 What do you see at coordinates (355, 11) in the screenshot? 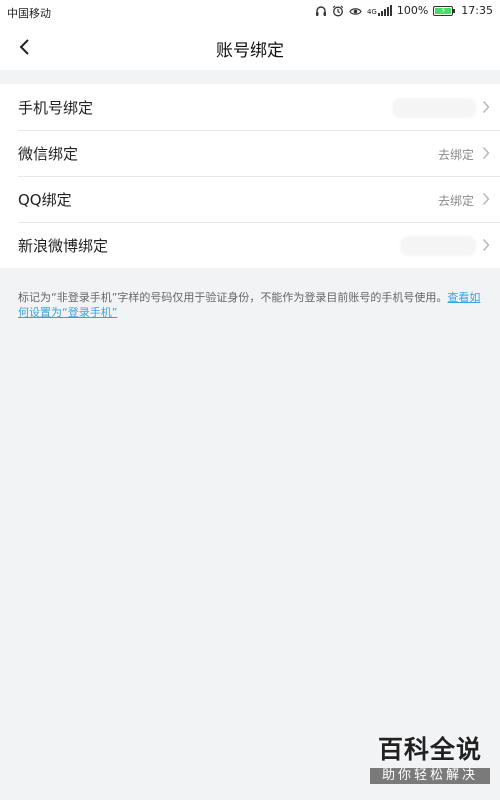
I see `eye-icon` at bounding box center [355, 11].